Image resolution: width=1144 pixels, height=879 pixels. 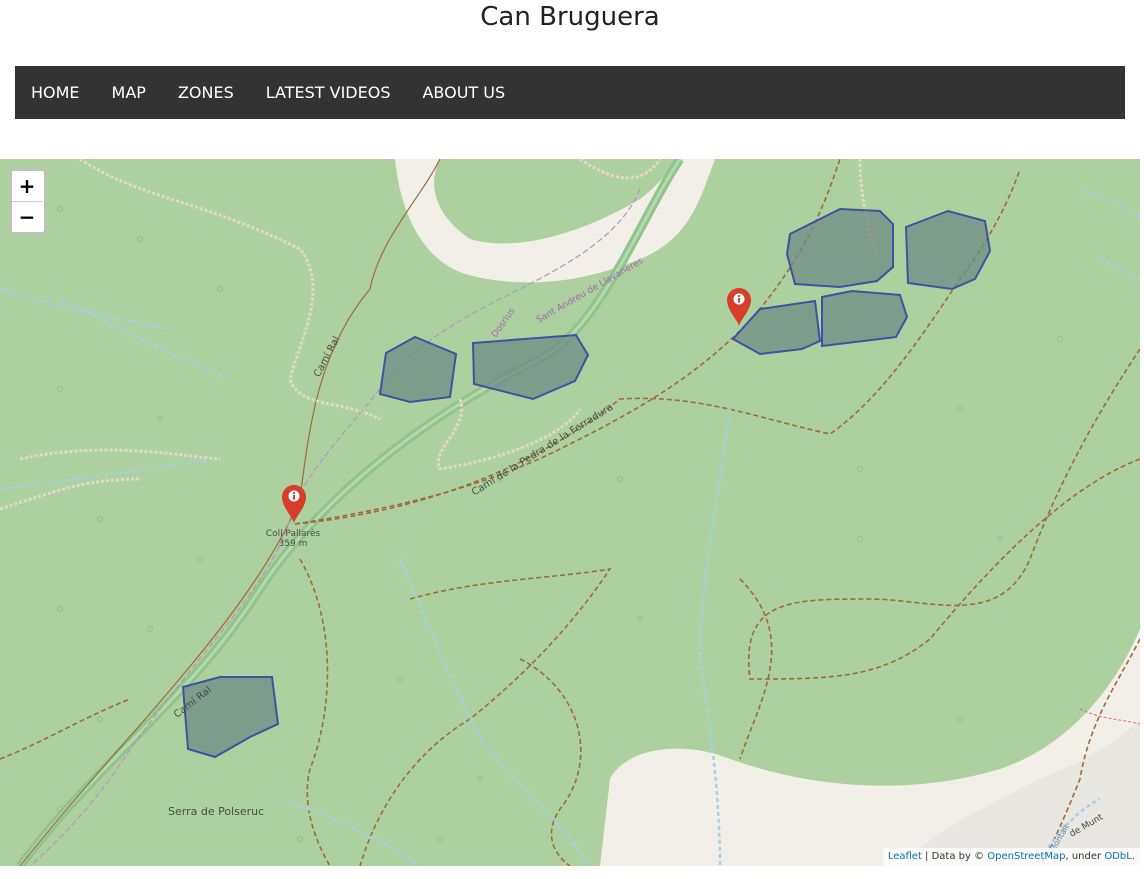 What do you see at coordinates (27, 216) in the screenshot?
I see `zoom-out-button: −` at bounding box center [27, 216].